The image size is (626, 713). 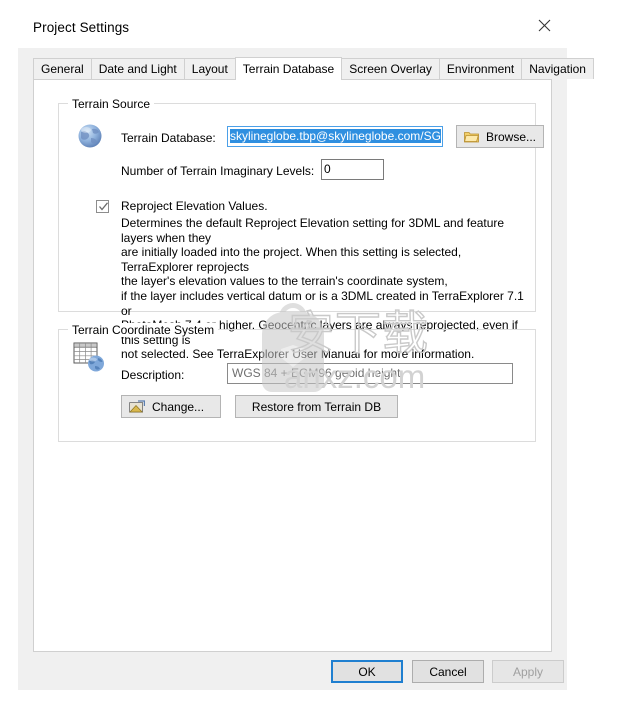 I want to click on tab-general: General, so click(x=62, y=68).